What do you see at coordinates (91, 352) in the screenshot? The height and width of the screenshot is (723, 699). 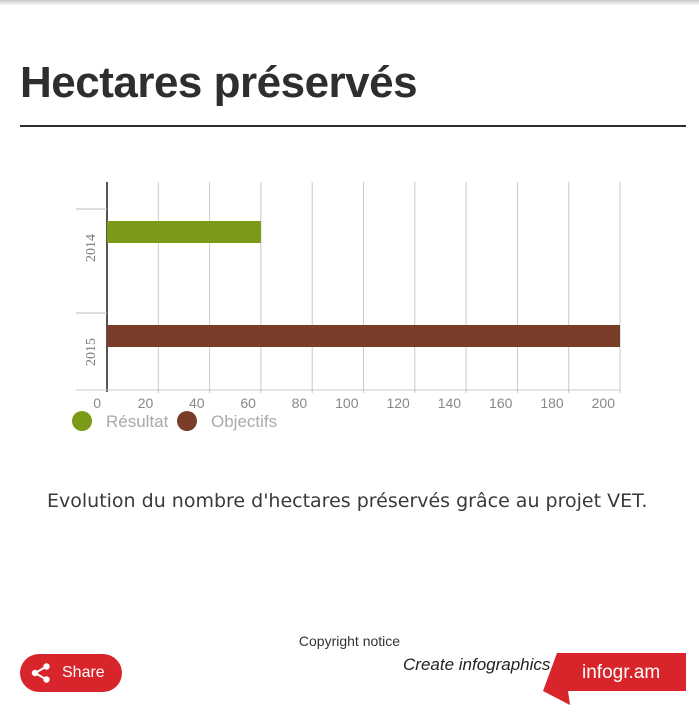 I see `y-category-label: 2015` at bounding box center [91, 352].